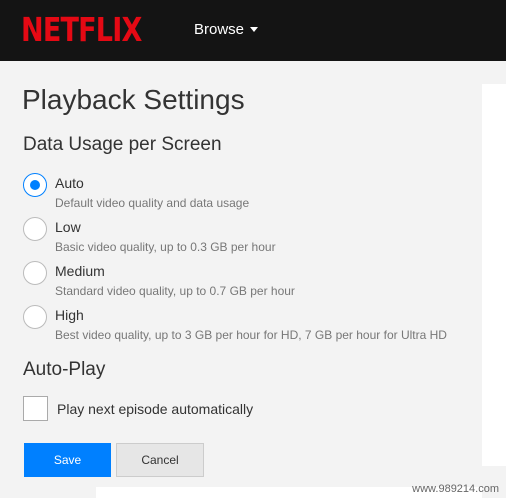 The height and width of the screenshot is (498, 506). I want to click on top-navigation-bar: NETFLIX Browse, so click(253, 30).